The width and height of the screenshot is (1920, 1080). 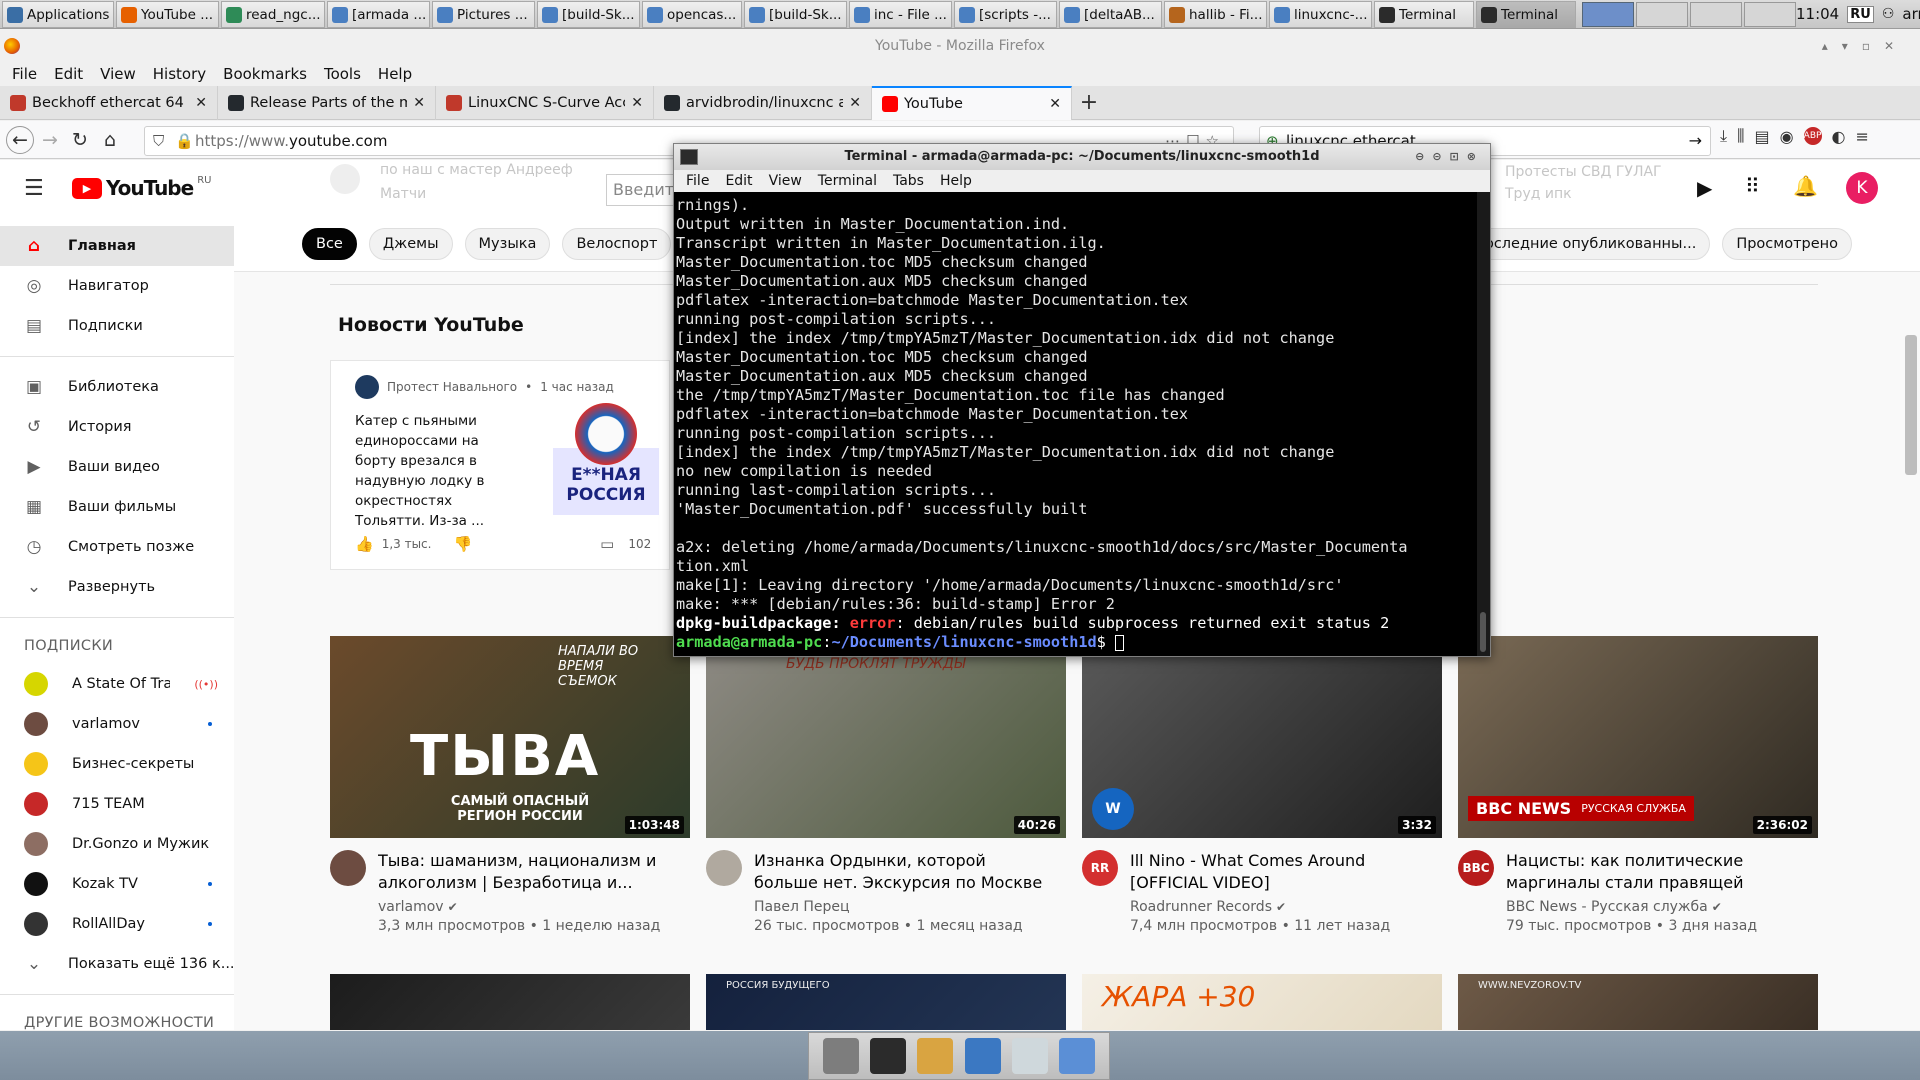 I want to click on video-thumbnail: W 3:32, so click(x=1262, y=737).